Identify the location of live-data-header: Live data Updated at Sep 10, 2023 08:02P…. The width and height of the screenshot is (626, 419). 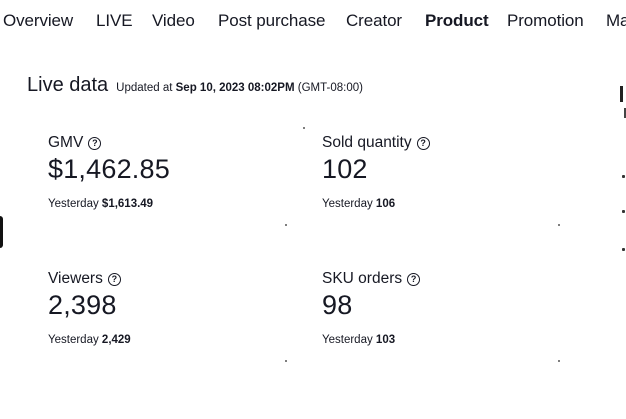
(195, 85).